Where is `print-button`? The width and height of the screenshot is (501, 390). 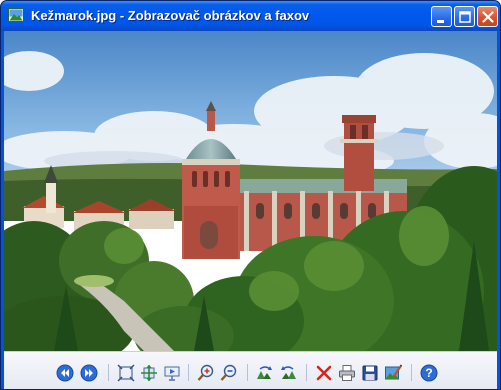
print-button is located at coordinates (347, 373).